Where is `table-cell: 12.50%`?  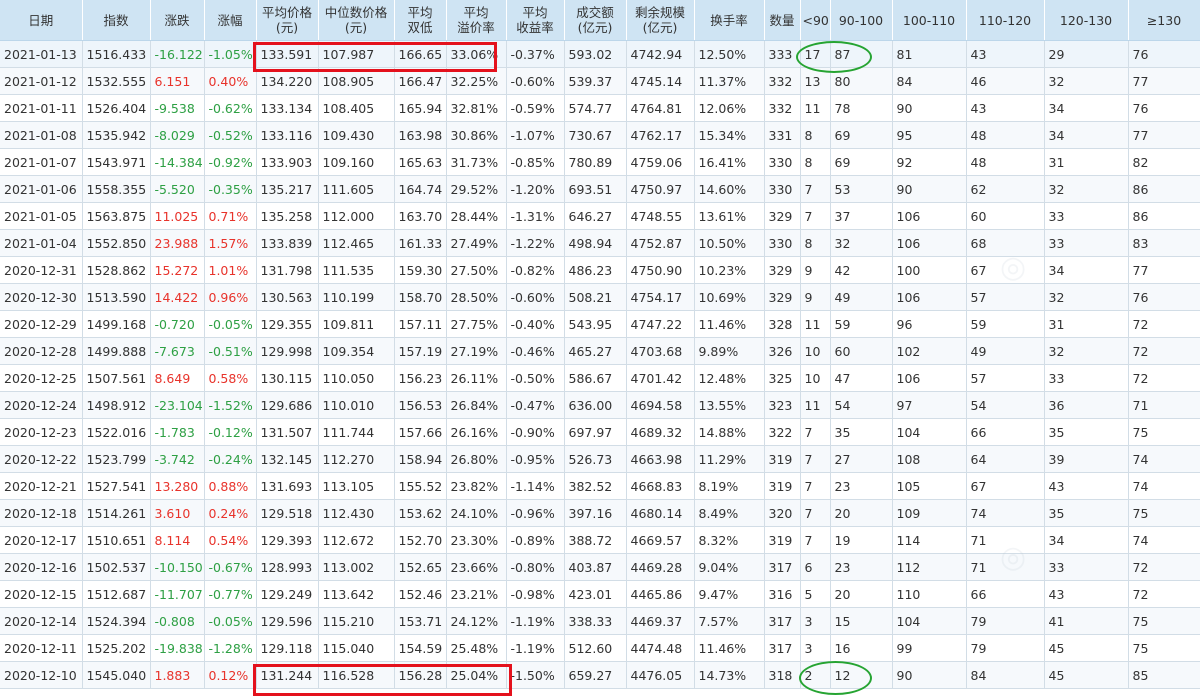
table-cell: 12.50% is located at coordinates (729, 54).